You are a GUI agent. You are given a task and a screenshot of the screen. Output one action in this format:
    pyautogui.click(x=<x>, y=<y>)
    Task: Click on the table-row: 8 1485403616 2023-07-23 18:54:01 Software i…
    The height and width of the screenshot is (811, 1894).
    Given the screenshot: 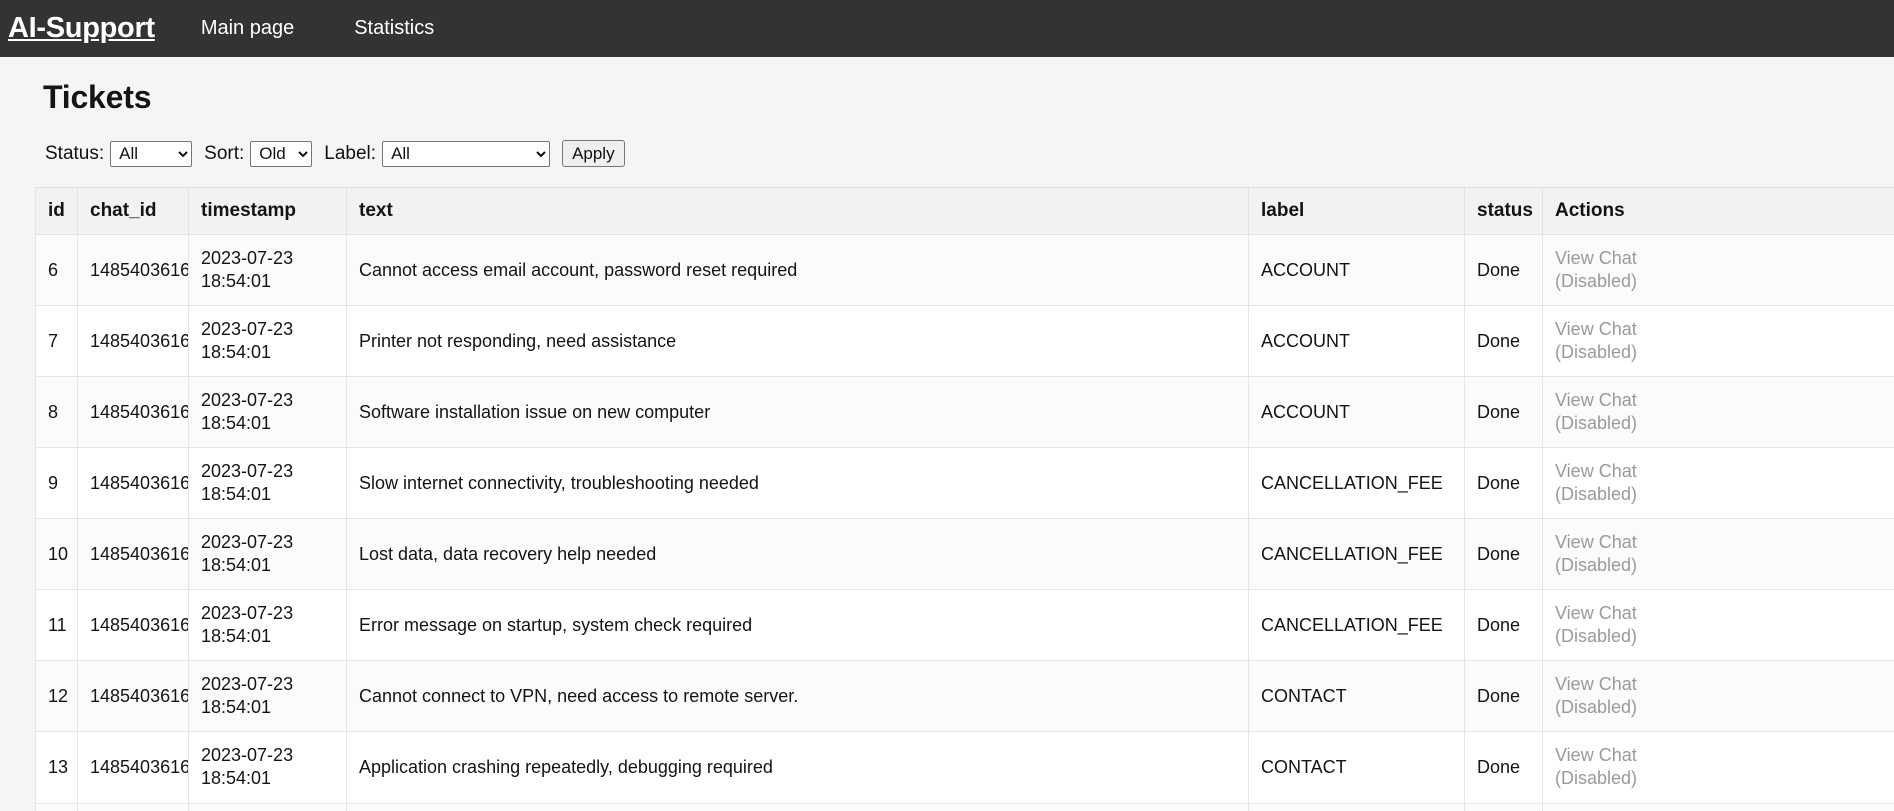 What is the action you would take?
    pyautogui.click(x=964, y=412)
    